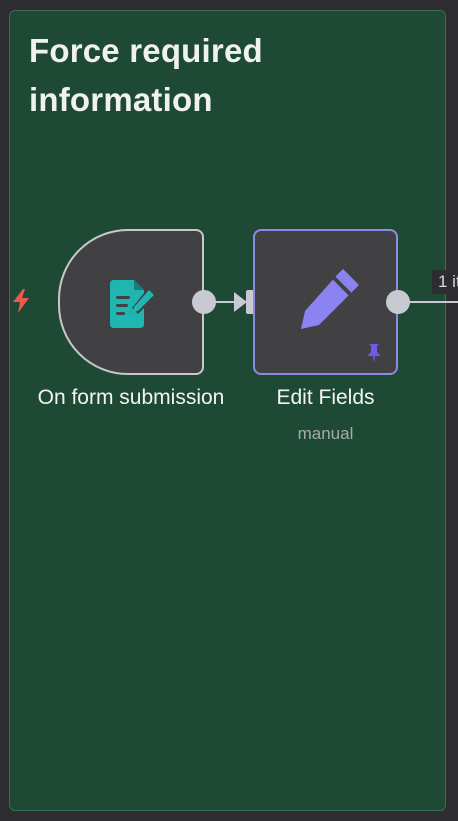 The image size is (458, 821). I want to click on pin-icon, so click(374, 353).